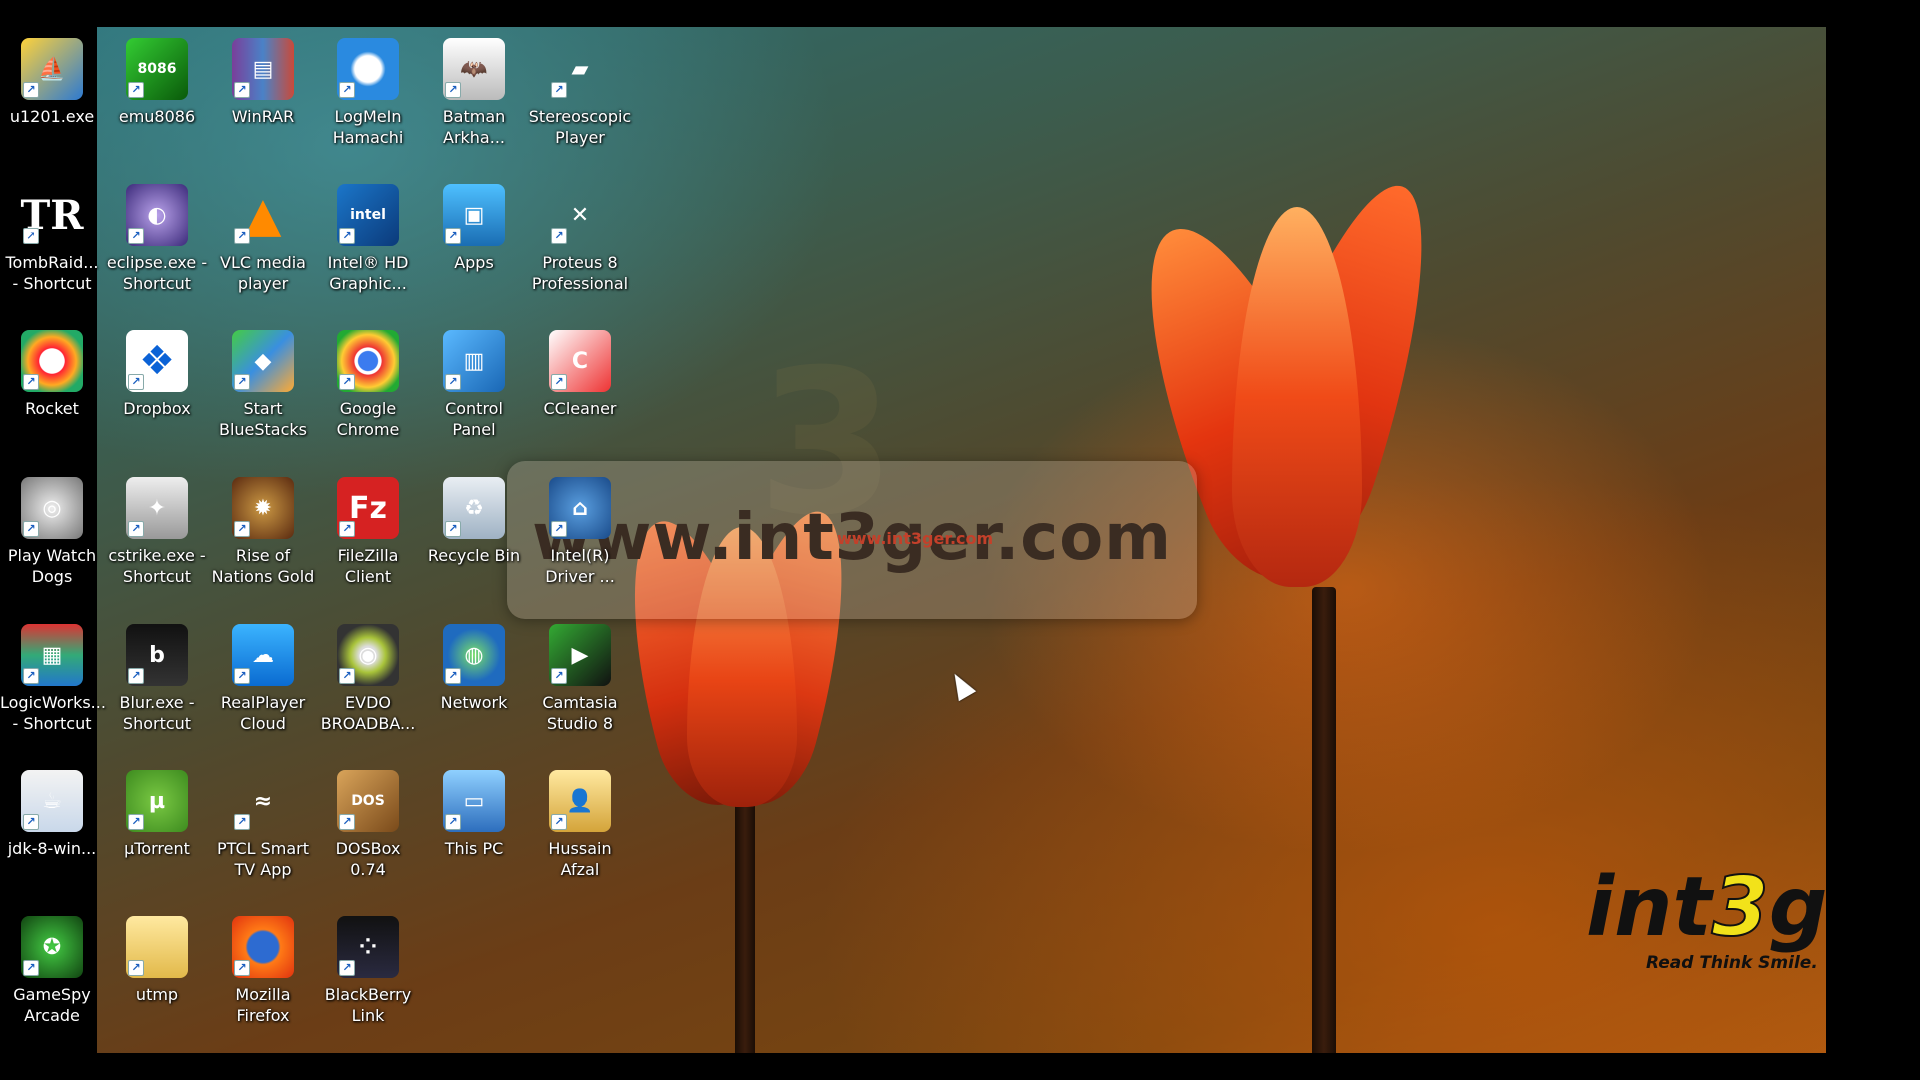 The image size is (1920, 1080). What do you see at coordinates (474, 801) in the screenshot?
I see `this-pc-icon: ▭ ↗` at bounding box center [474, 801].